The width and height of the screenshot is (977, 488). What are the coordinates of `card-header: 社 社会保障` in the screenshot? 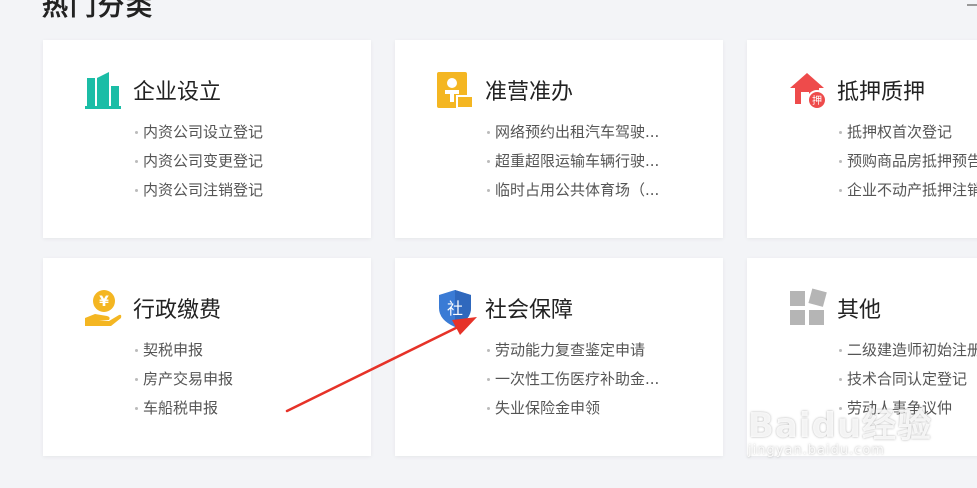 It's located at (504, 308).